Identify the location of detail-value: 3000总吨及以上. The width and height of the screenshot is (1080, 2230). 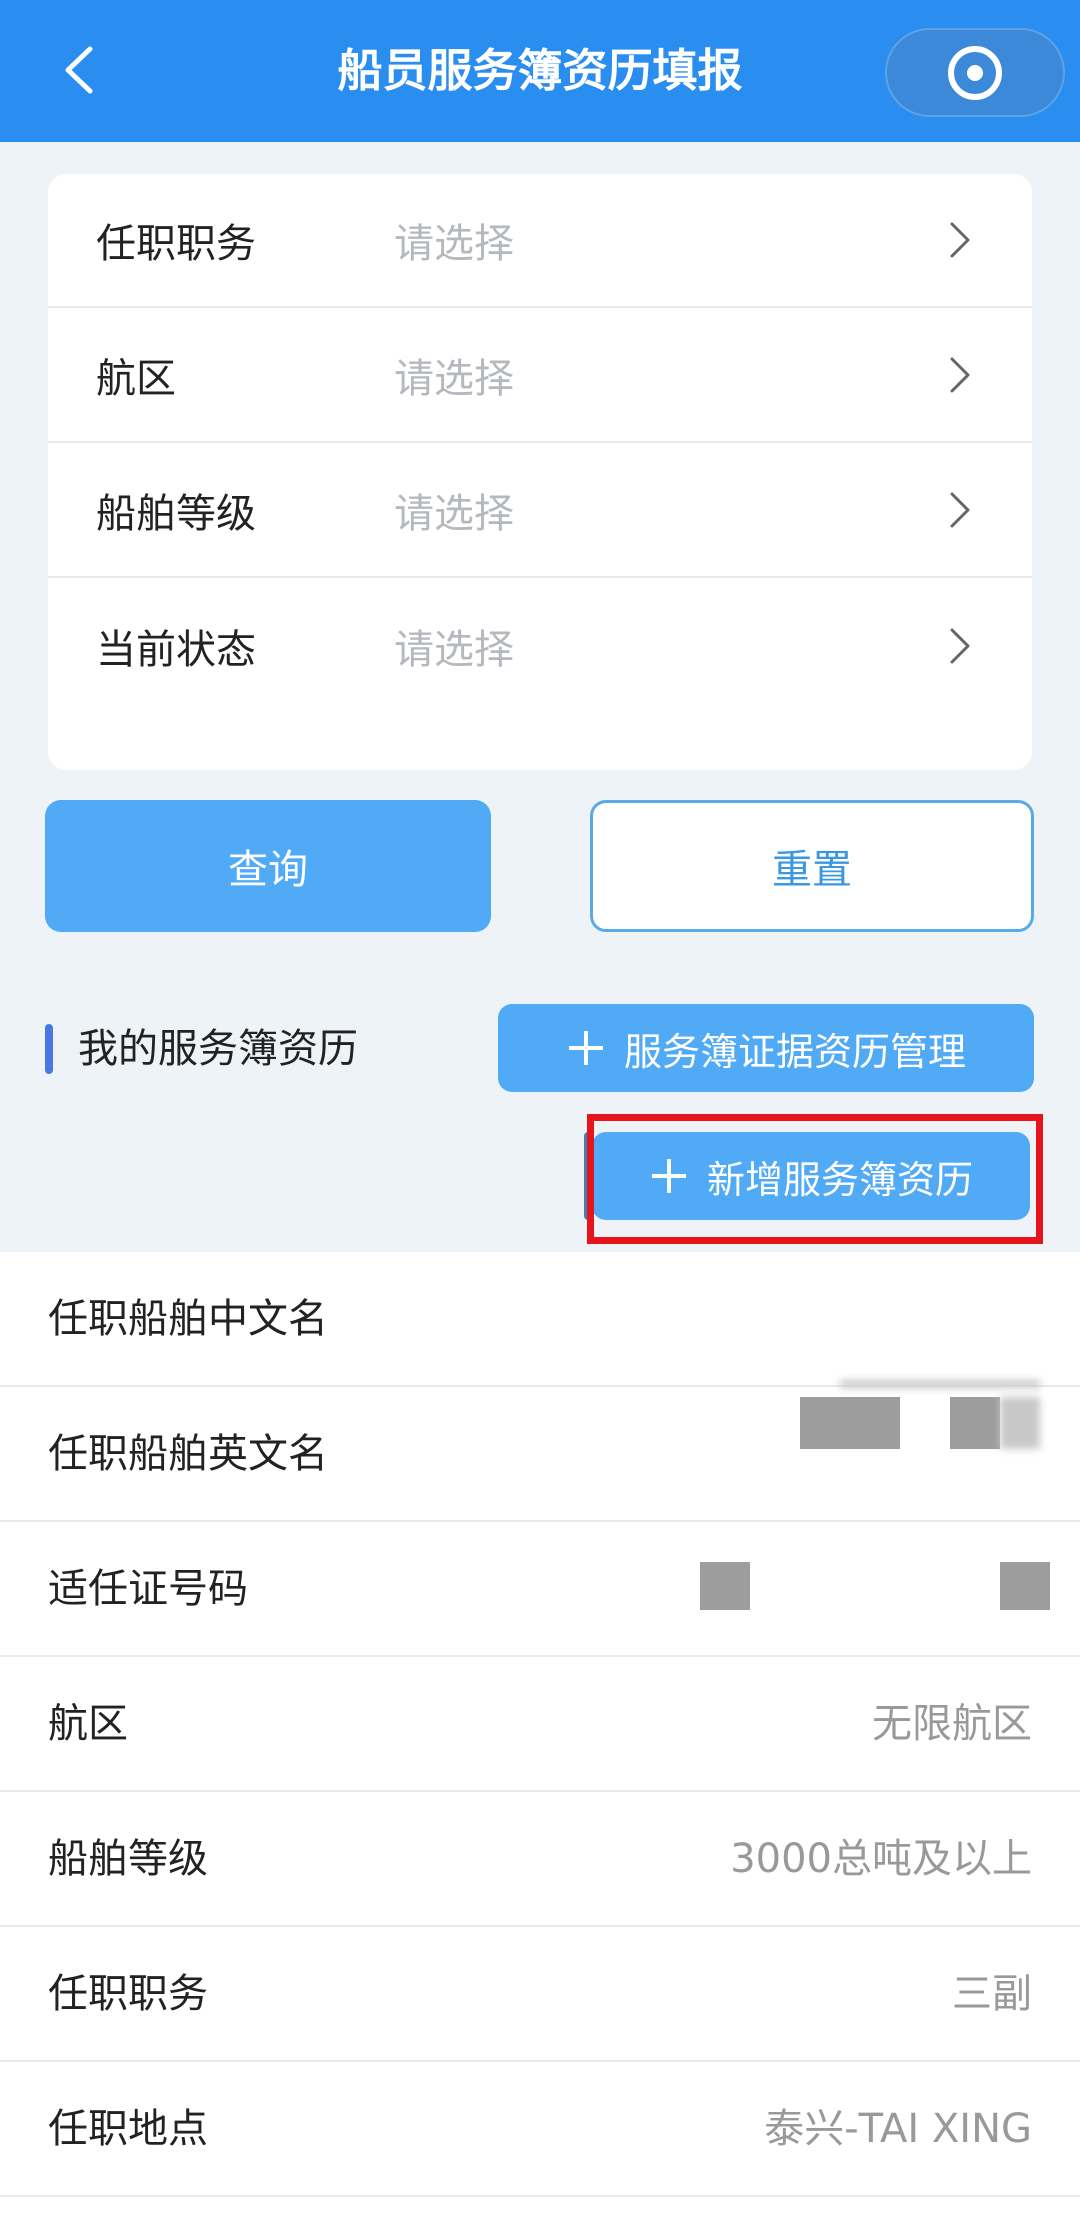
(881, 1859).